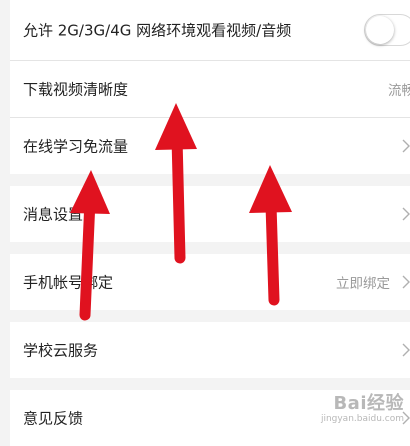 Image resolution: width=410 pixels, height=446 pixels. I want to click on watermark-brand: Bai经验, so click(368, 403).